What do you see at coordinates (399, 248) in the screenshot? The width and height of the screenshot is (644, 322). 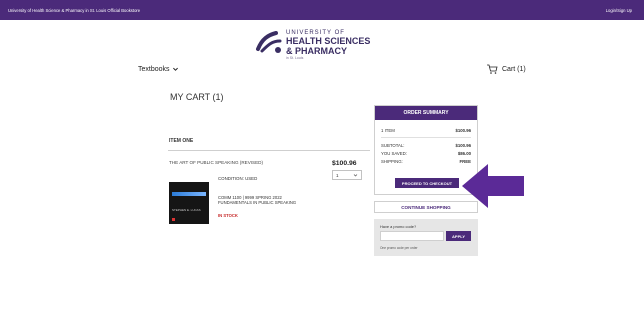 I see `promo-note: One promo code per order` at bounding box center [399, 248].